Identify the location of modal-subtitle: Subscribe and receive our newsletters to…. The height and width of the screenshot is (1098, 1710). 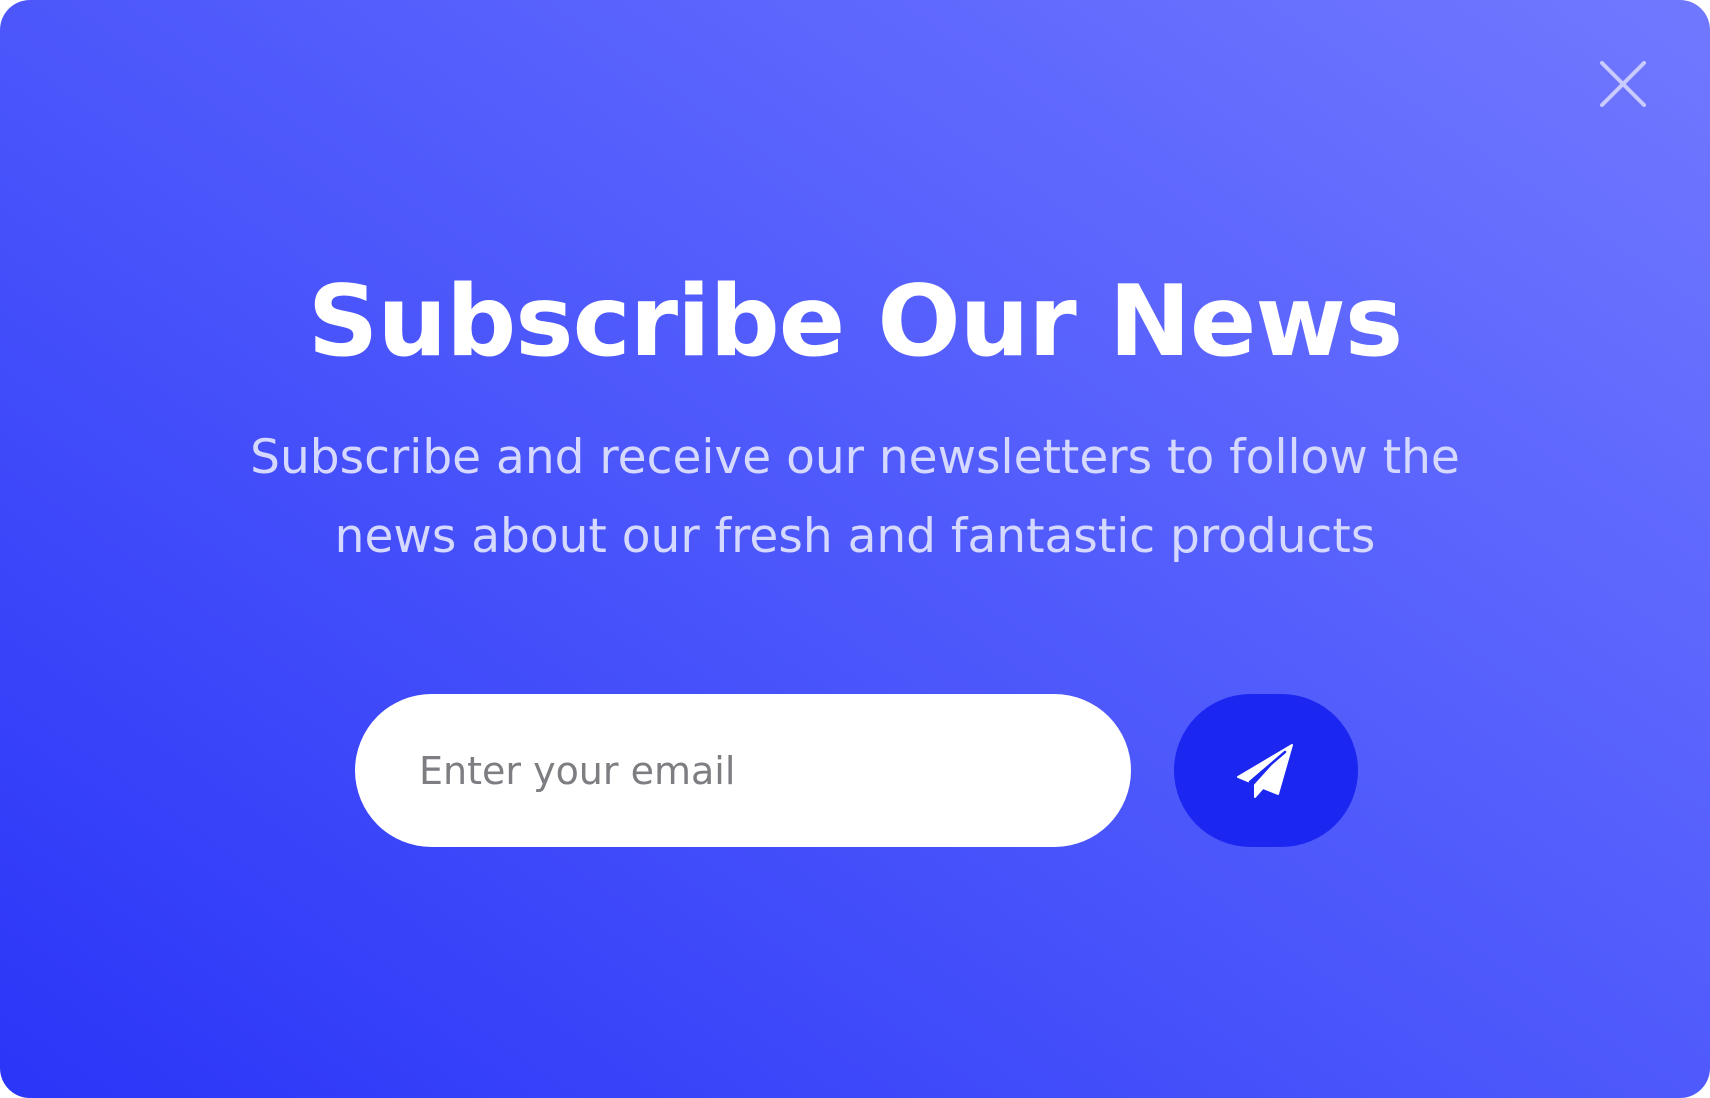
(855, 497).